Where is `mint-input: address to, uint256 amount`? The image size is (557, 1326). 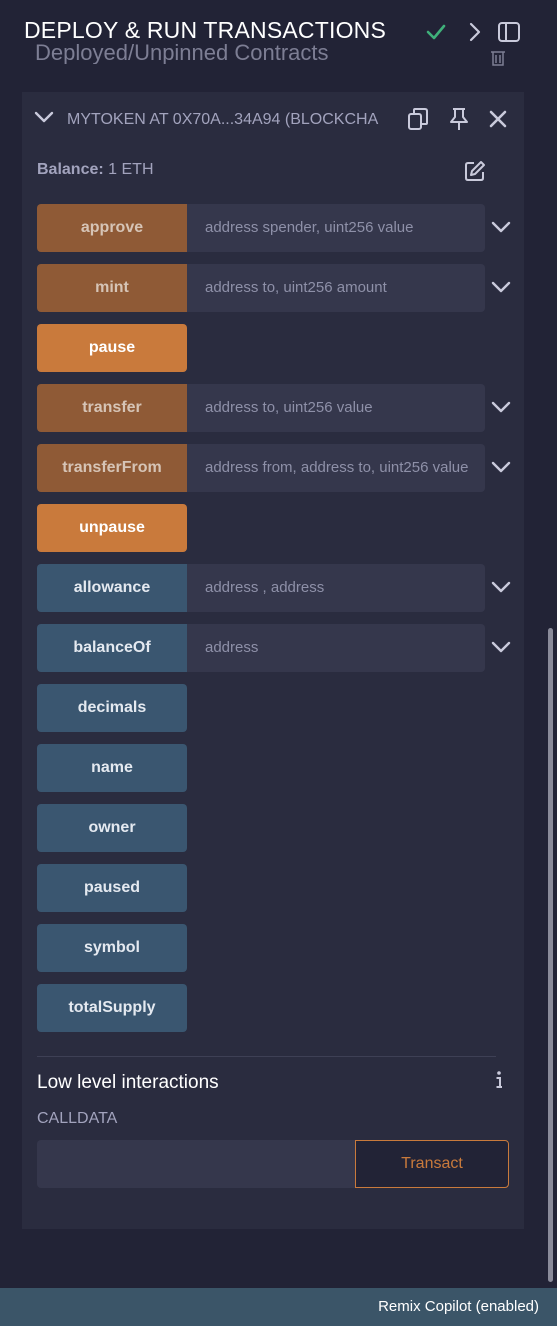
mint-input: address to, uint256 amount is located at coordinates (336, 288).